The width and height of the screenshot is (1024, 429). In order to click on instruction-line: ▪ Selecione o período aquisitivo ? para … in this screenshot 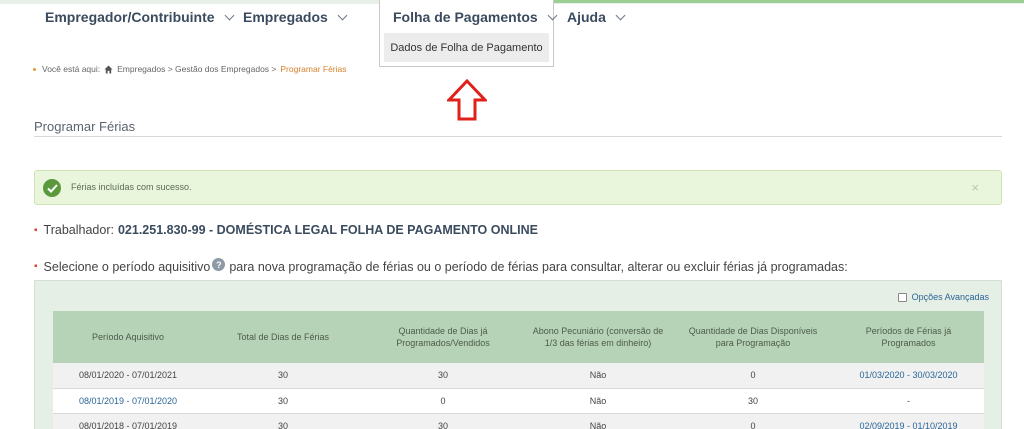, I will do `click(441, 266)`.